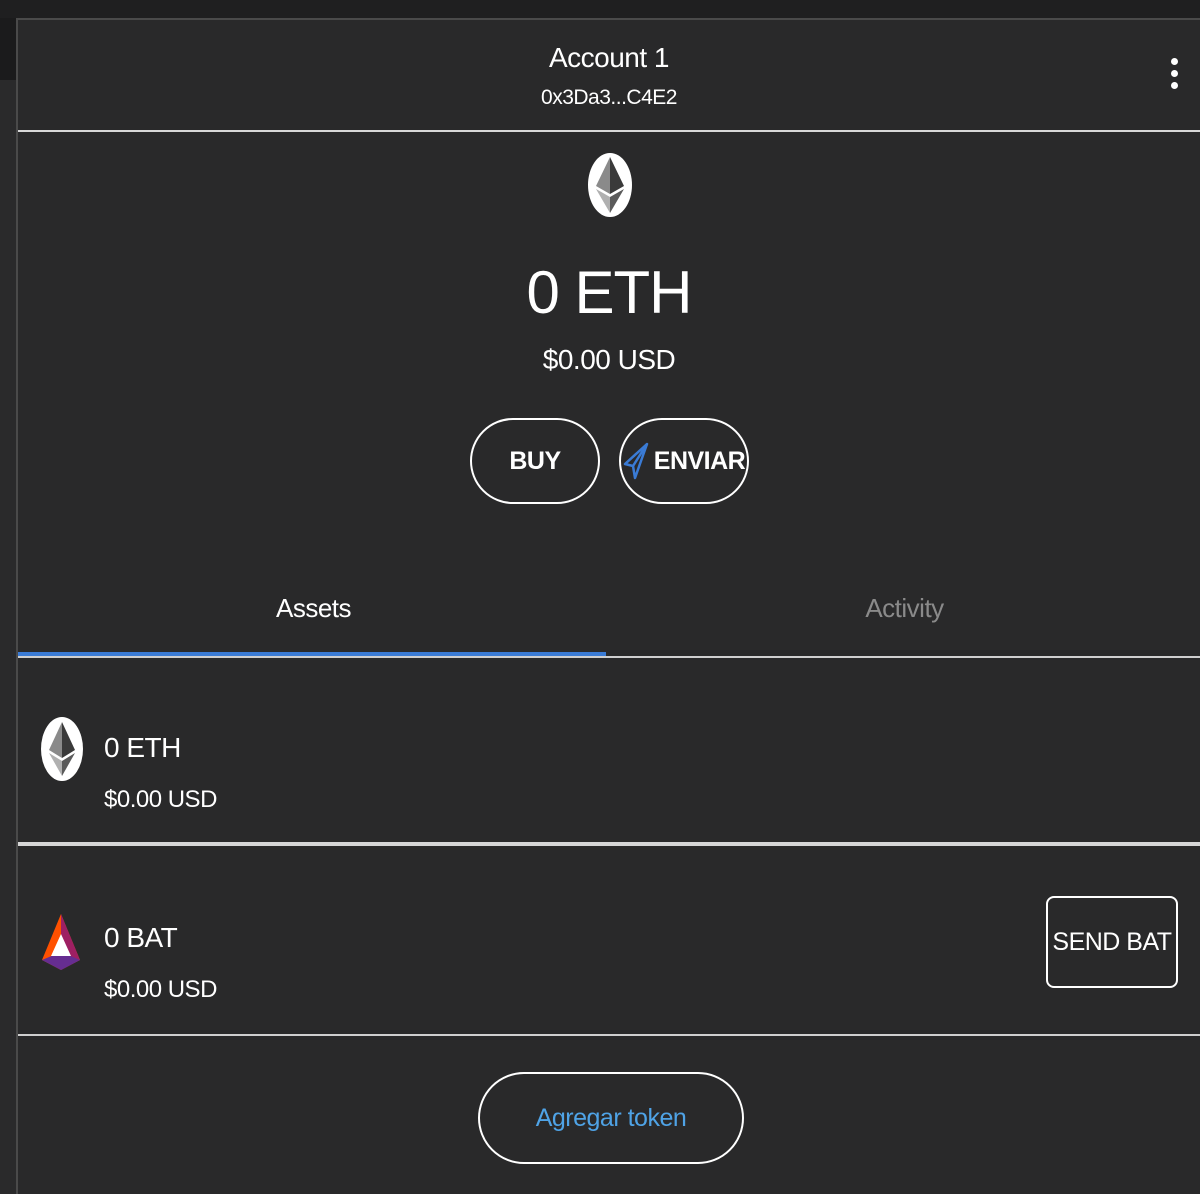 Image resolution: width=1200 pixels, height=1194 pixels. I want to click on asset-amount: 0 ETH, so click(142, 747).